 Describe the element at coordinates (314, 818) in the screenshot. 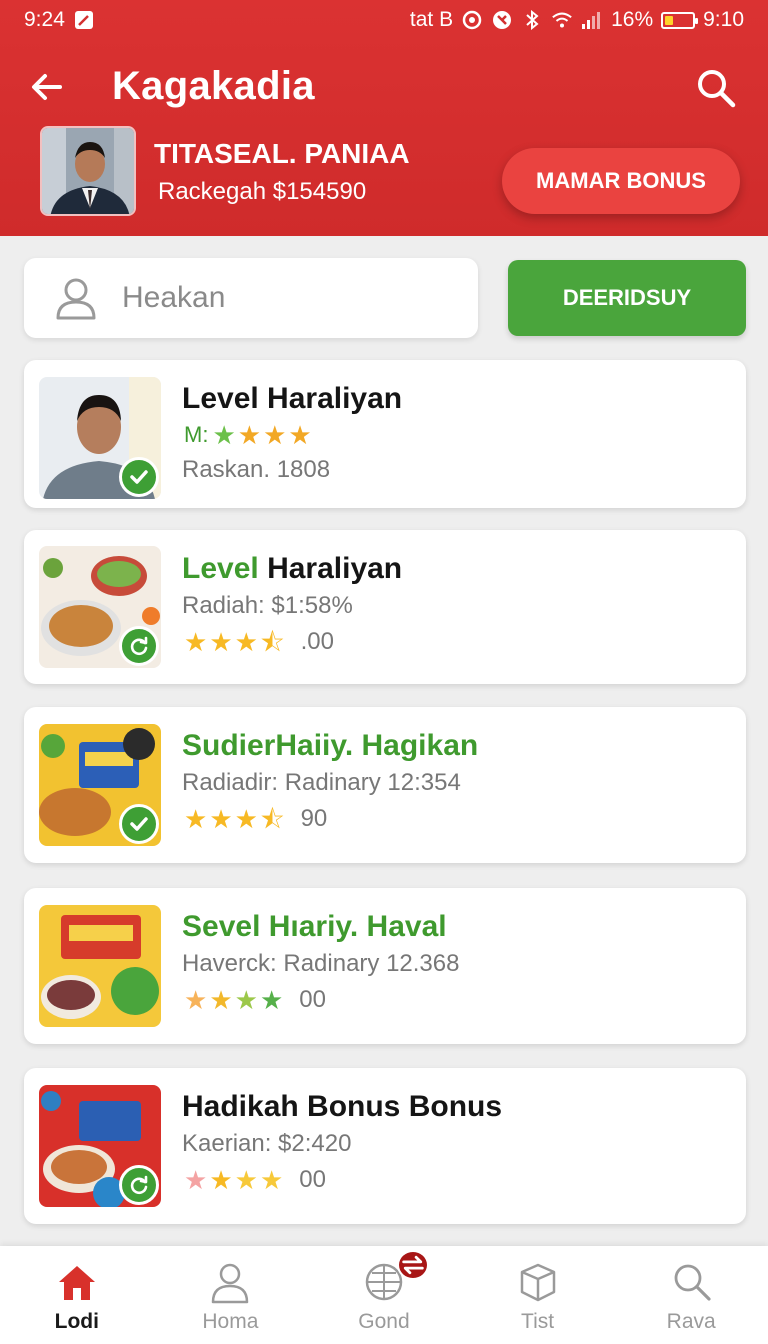

I see `rating-value: 90` at that location.